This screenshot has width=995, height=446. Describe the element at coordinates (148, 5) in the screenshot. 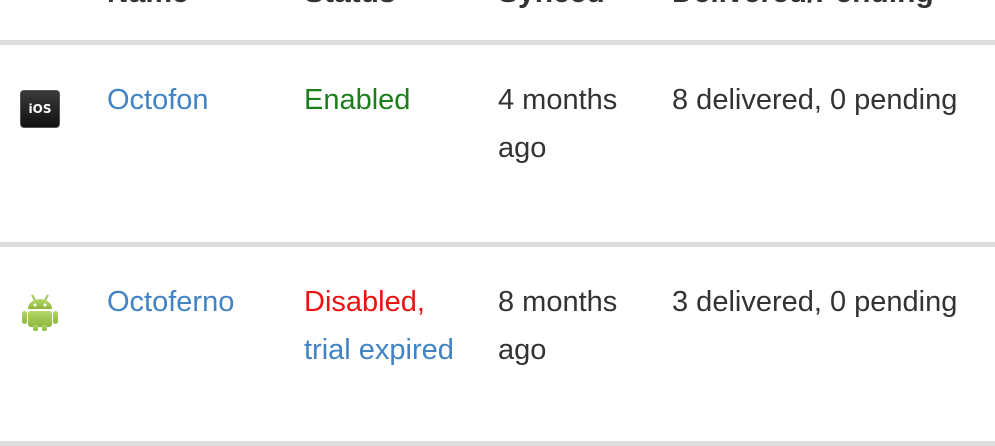

I see `column-header-name: Name` at that location.